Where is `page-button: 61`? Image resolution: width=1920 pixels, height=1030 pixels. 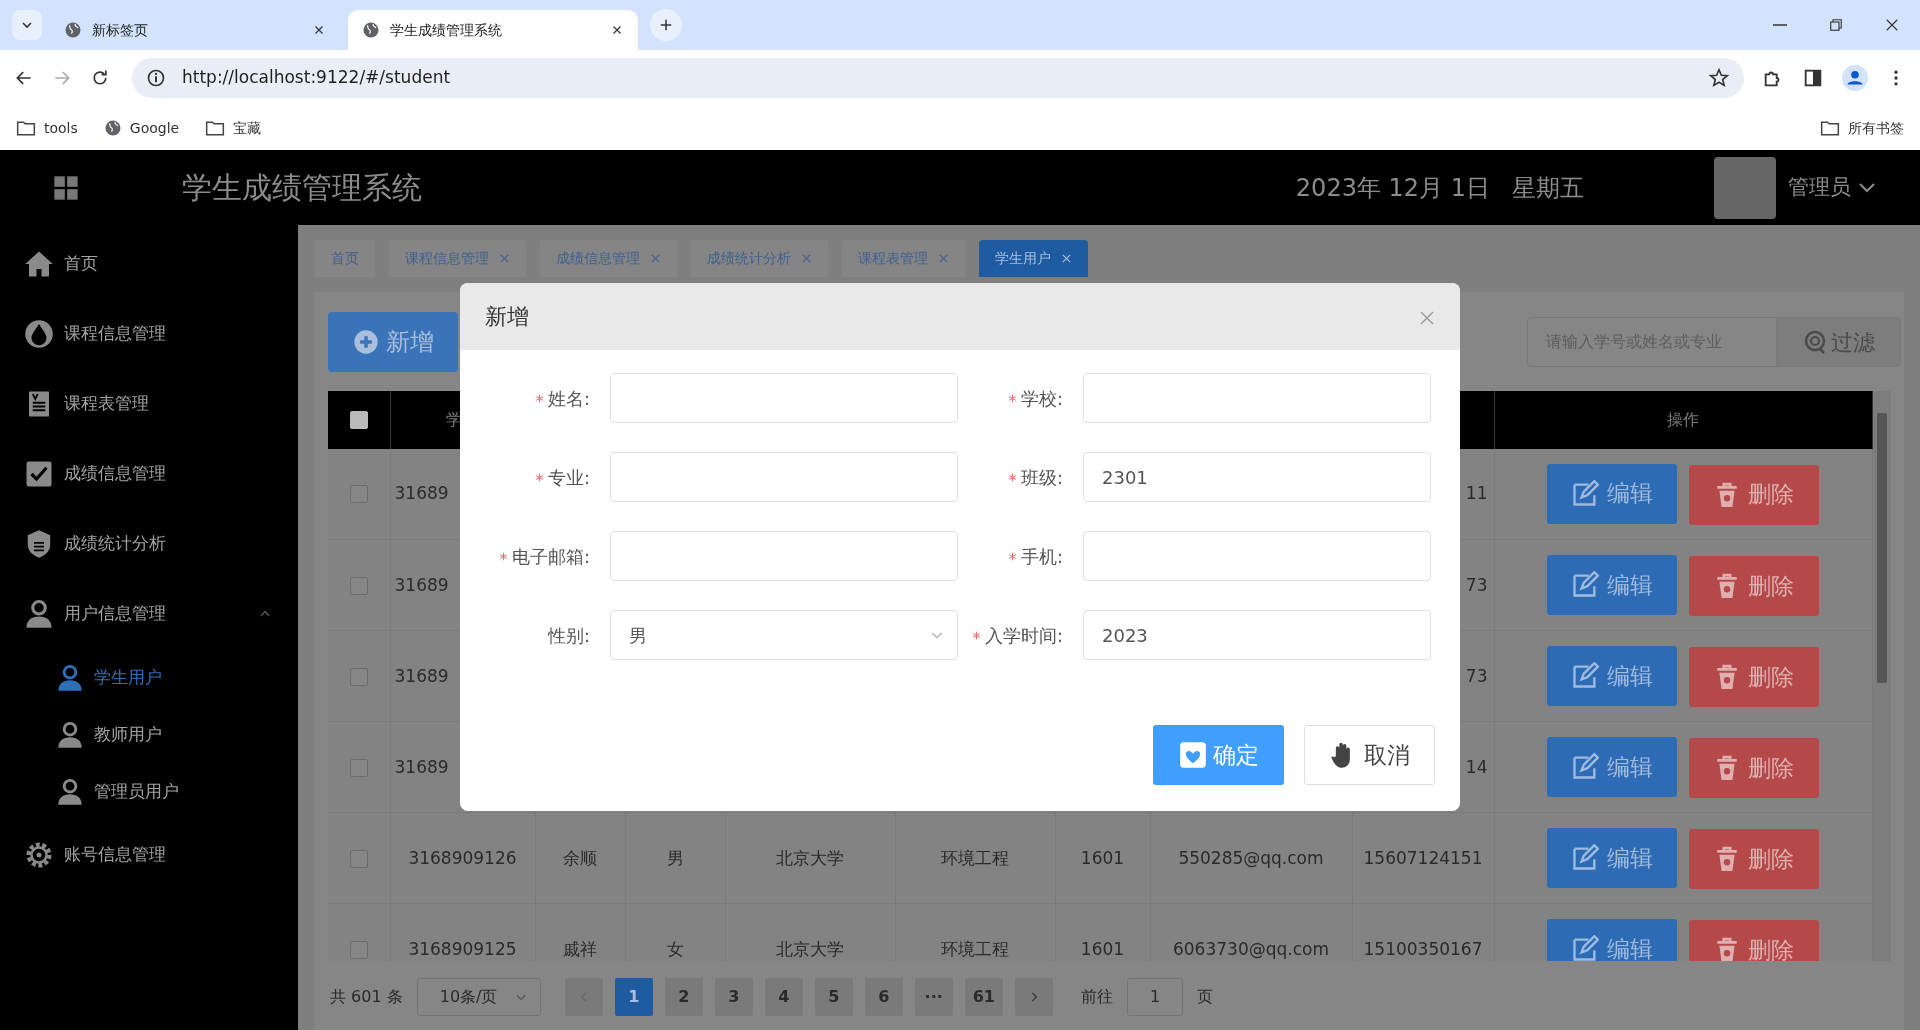
page-button: 61 is located at coordinates (983, 996).